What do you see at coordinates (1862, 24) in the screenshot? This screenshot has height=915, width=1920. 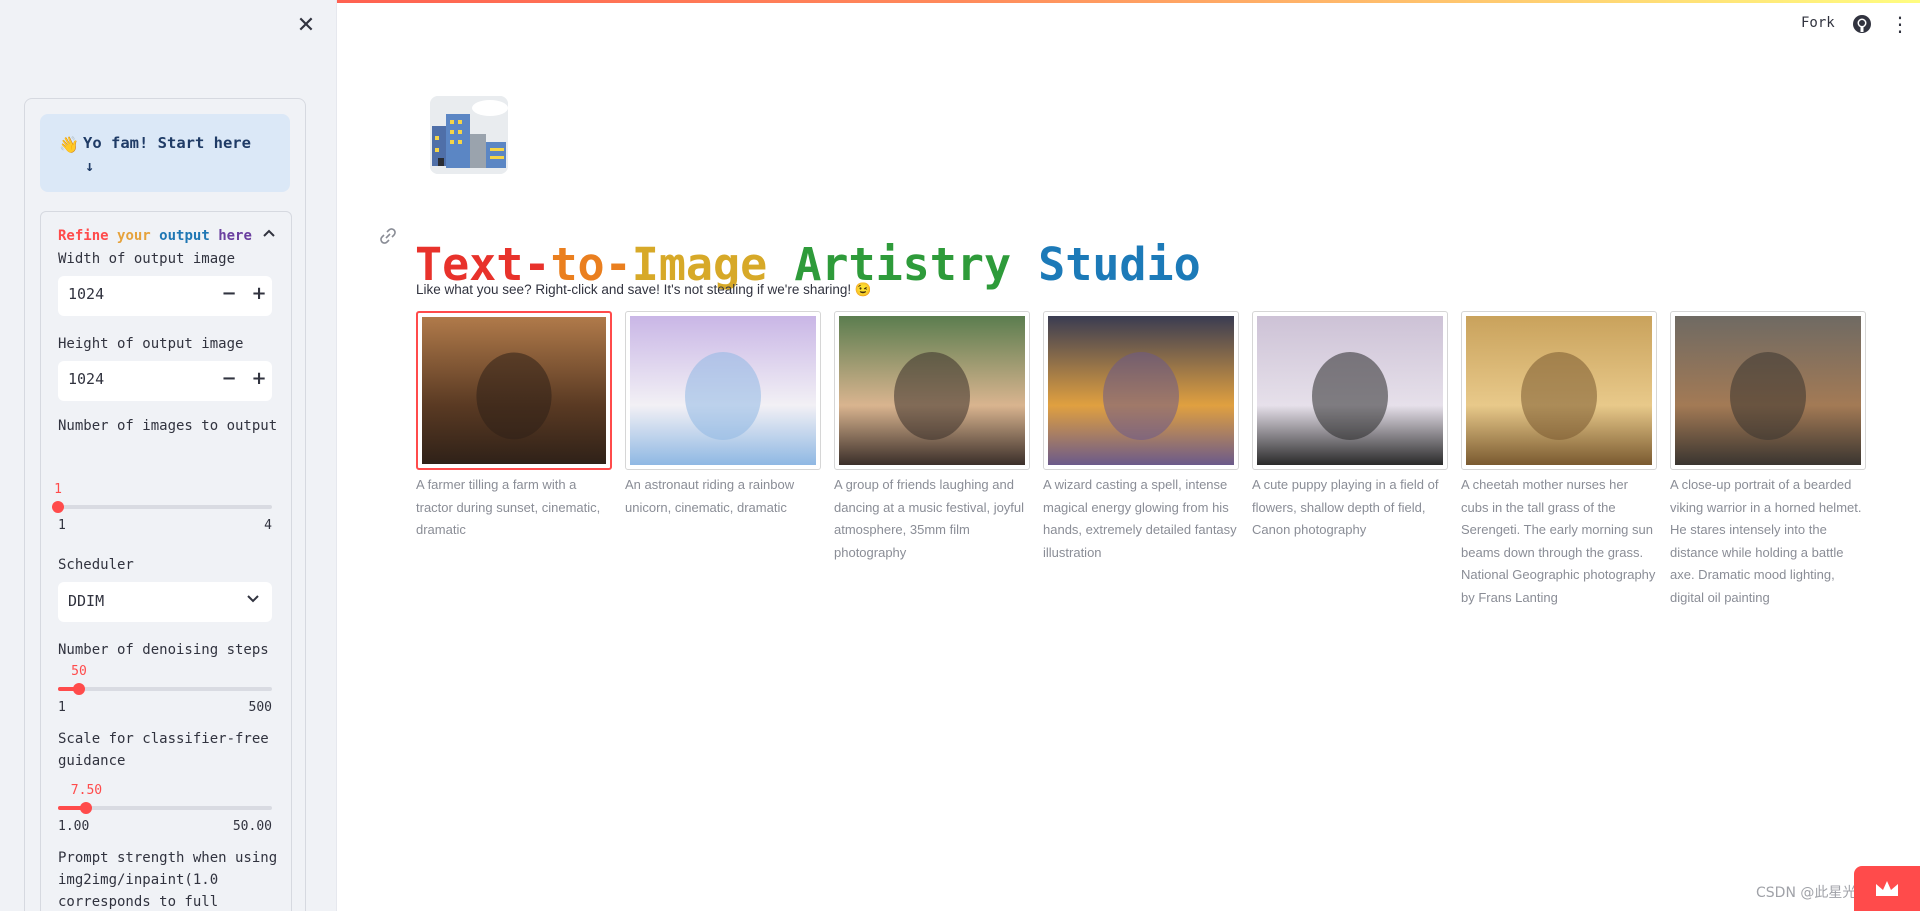 I see `github-icon` at bounding box center [1862, 24].